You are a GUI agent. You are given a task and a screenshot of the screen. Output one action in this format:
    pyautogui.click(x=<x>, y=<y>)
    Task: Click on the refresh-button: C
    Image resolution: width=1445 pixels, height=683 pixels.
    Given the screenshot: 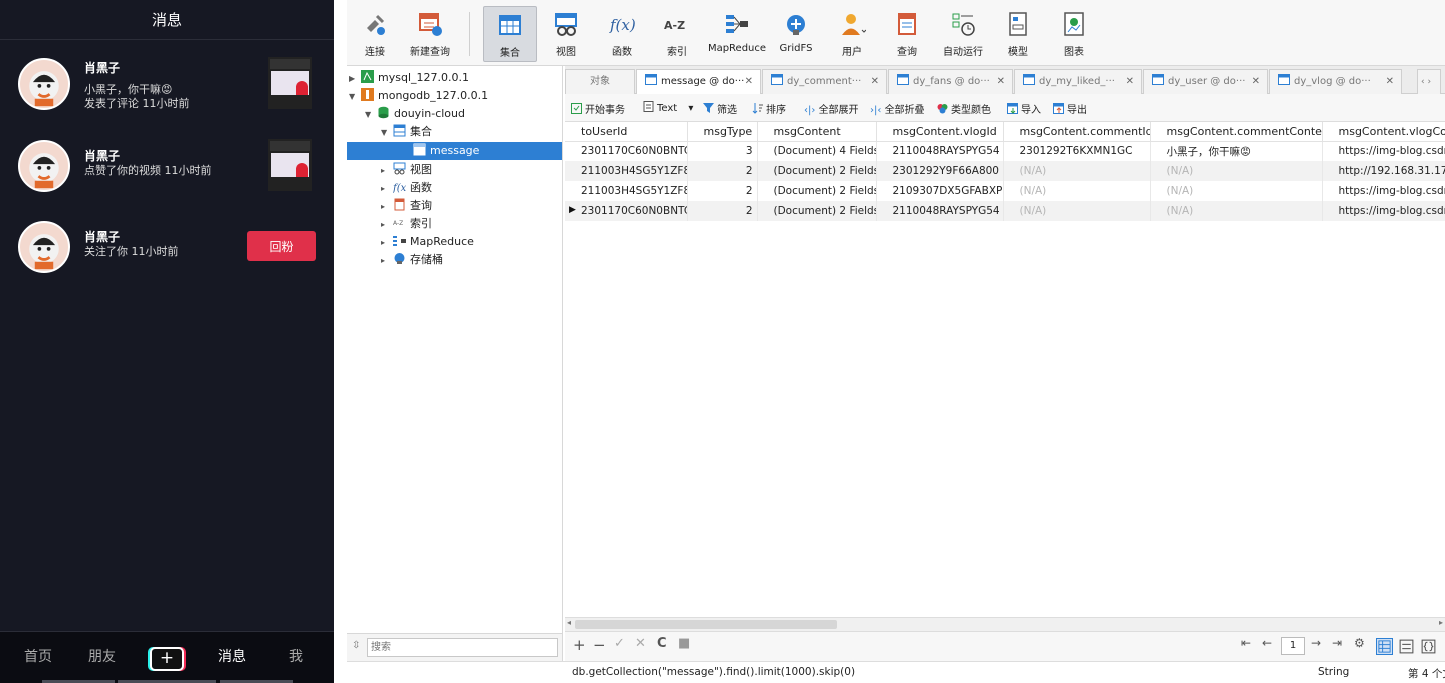 What is the action you would take?
    pyautogui.click(x=662, y=643)
    